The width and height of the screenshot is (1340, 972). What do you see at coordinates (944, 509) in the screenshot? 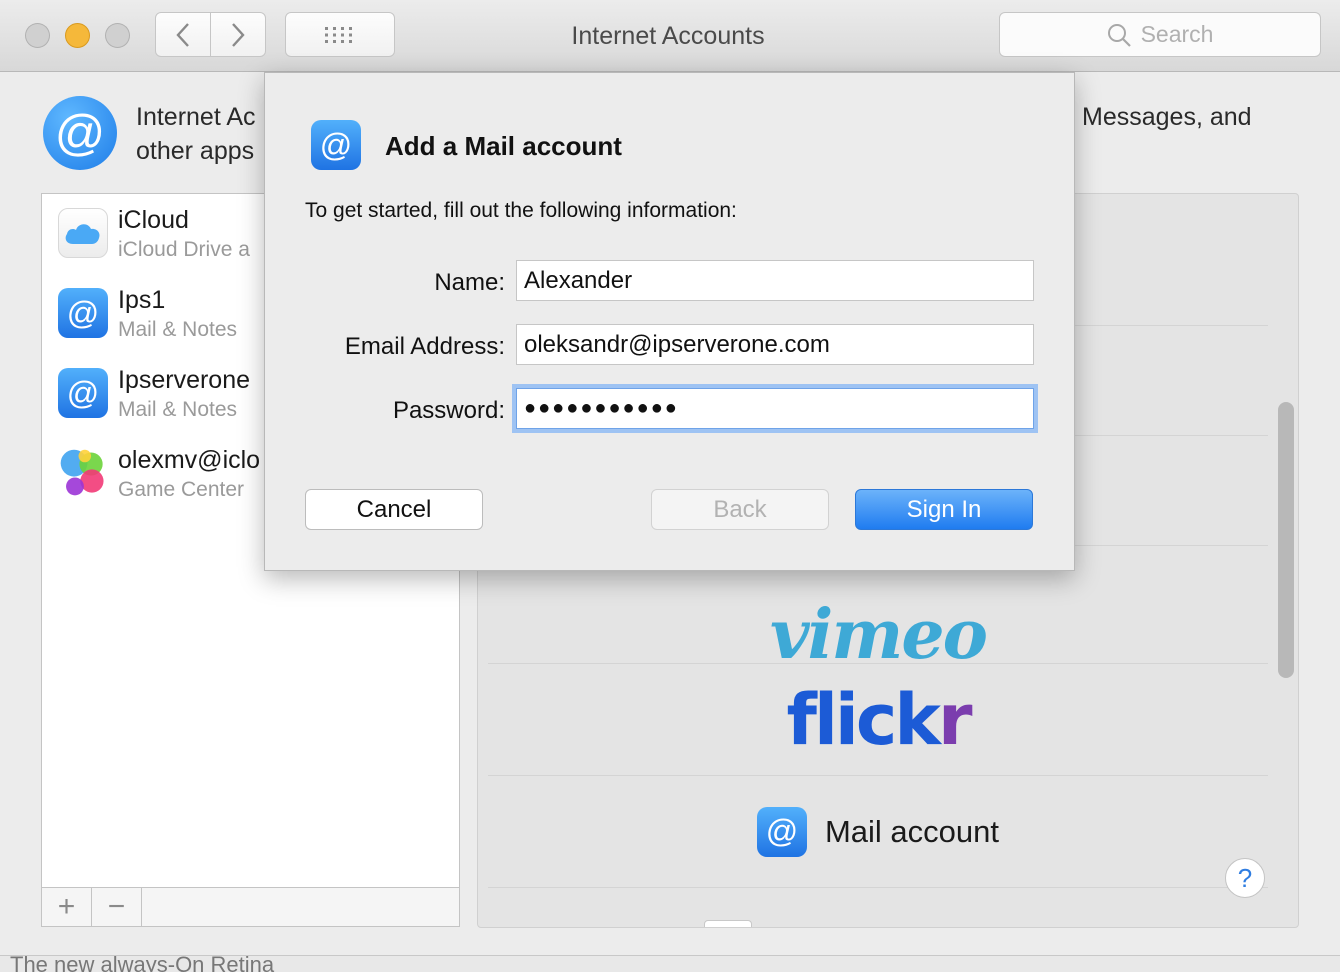
I see `sign-in-button: Sign In` at bounding box center [944, 509].